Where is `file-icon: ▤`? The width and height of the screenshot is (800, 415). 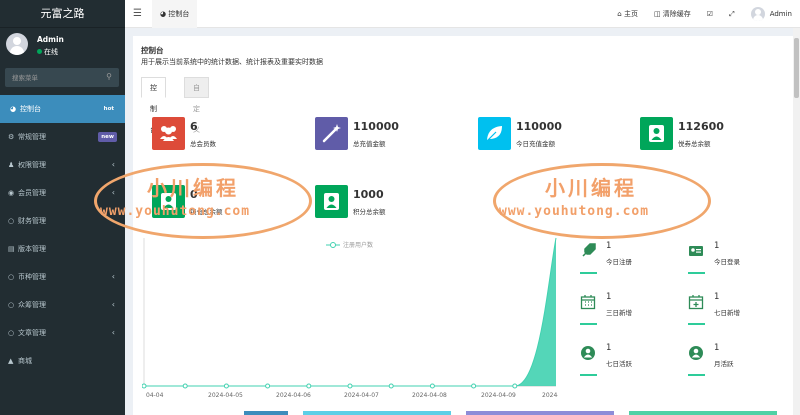
file-icon: ▤ is located at coordinates (11, 249).